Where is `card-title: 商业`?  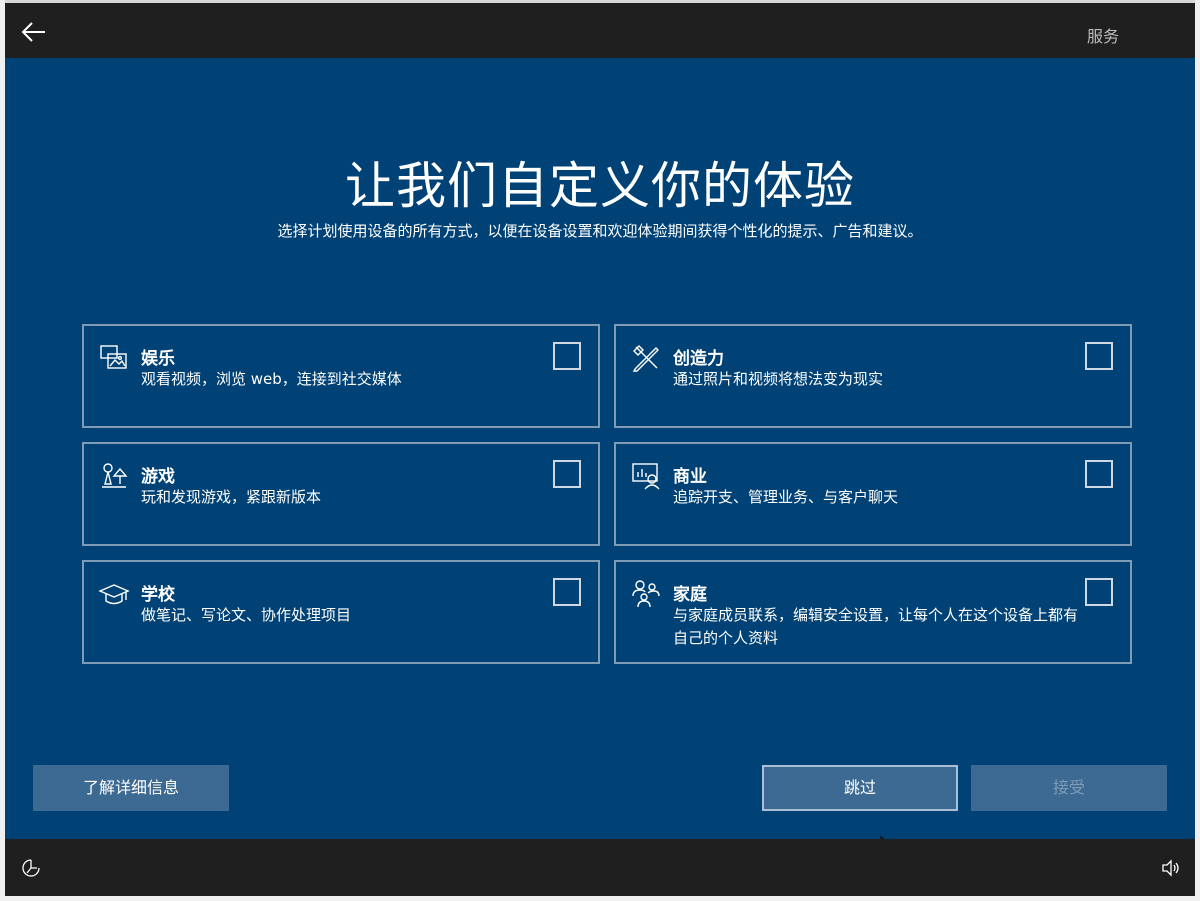
card-title: 商业 is located at coordinates (690, 477).